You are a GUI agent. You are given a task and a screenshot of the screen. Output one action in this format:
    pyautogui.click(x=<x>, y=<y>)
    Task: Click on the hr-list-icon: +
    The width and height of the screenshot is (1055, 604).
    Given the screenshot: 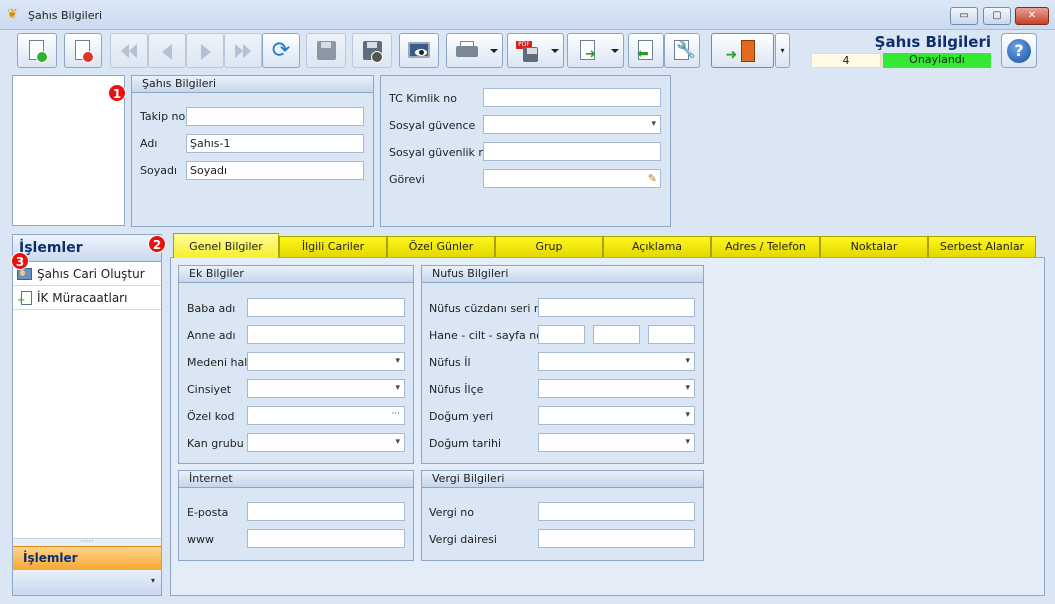 What is the action you would take?
    pyautogui.click(x=25, y=298)
    